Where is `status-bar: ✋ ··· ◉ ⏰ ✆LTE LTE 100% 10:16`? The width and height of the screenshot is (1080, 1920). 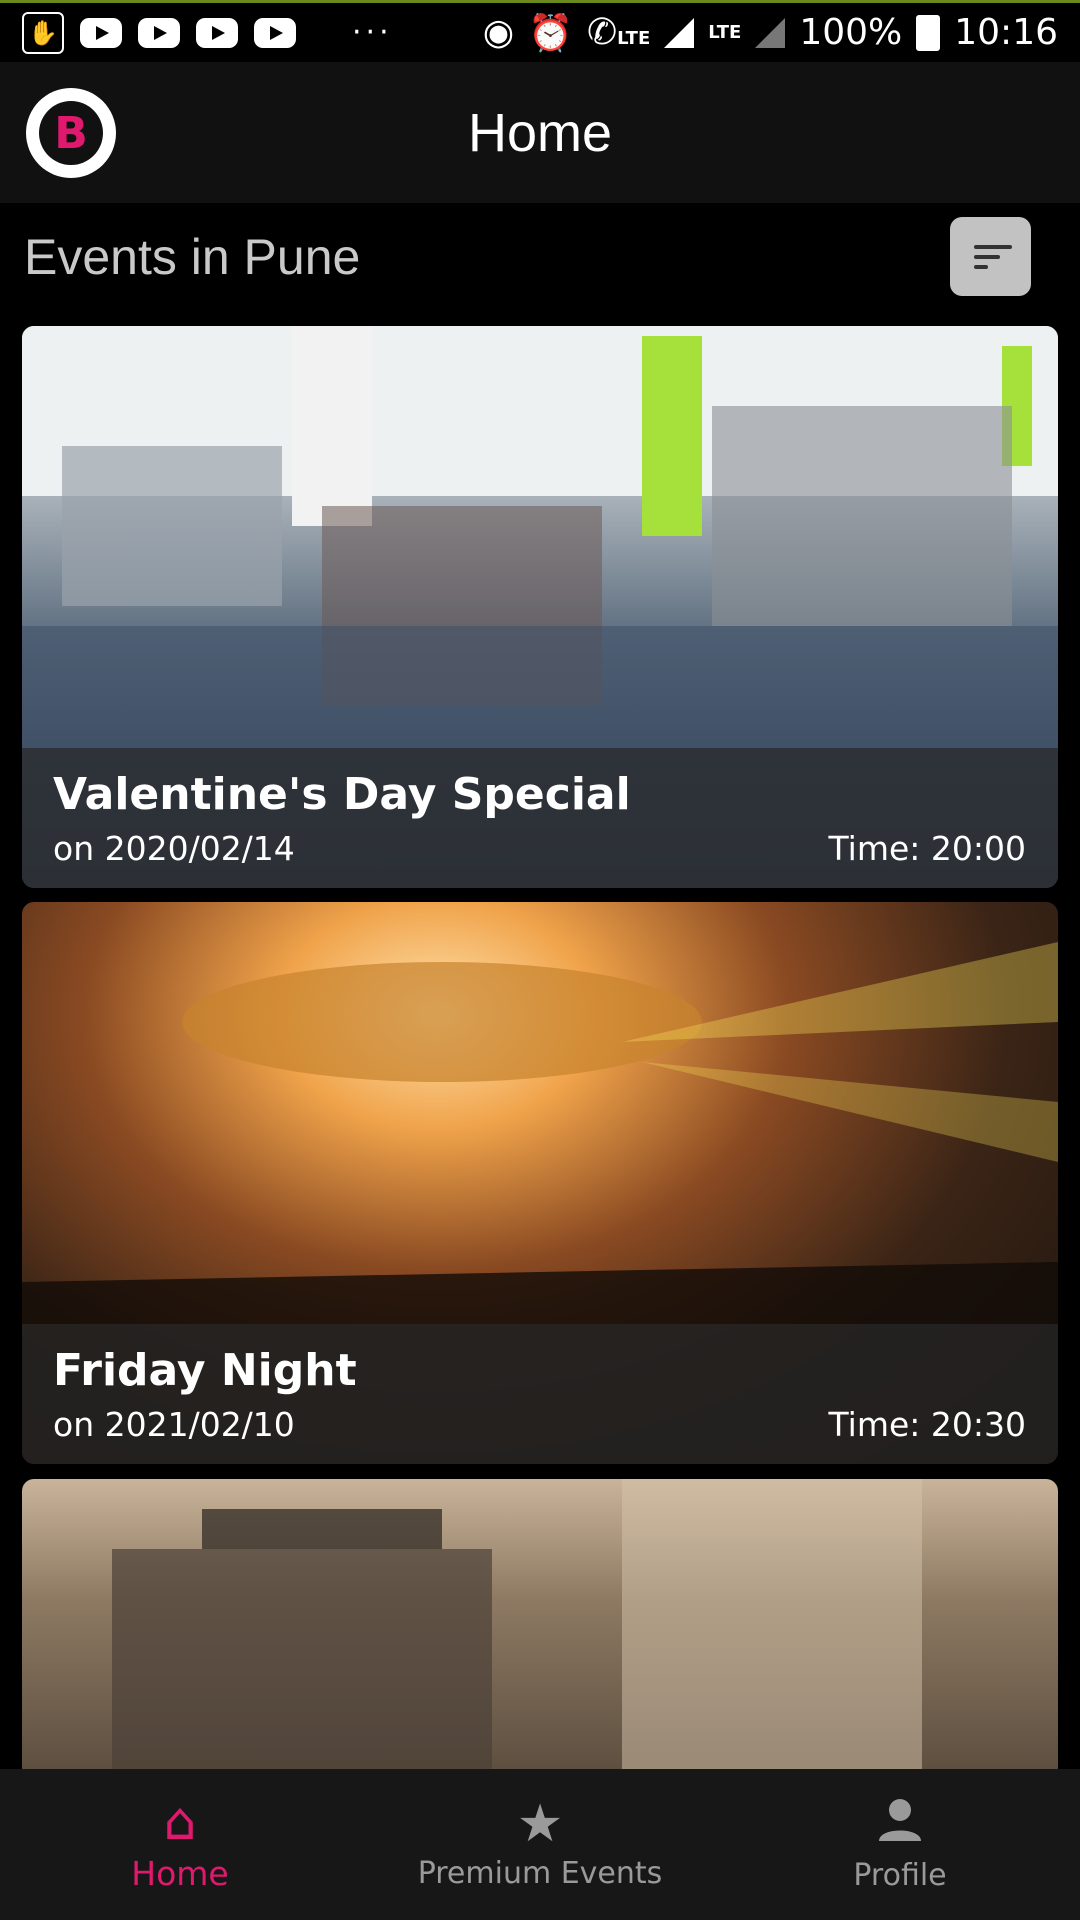 status-bar: ✋ ··· ◉ ⏰ ✆LTE LTE 100% 10:16 is located at coordinates (540, 31).